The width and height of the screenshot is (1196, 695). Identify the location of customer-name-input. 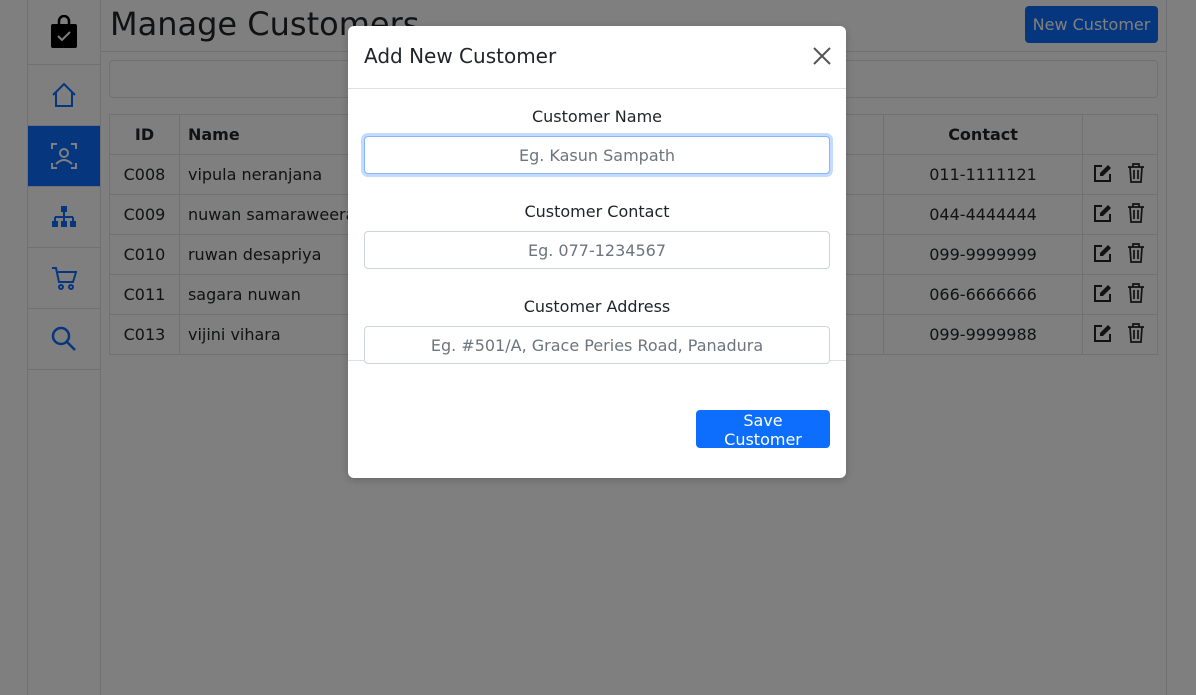
(597, 155).